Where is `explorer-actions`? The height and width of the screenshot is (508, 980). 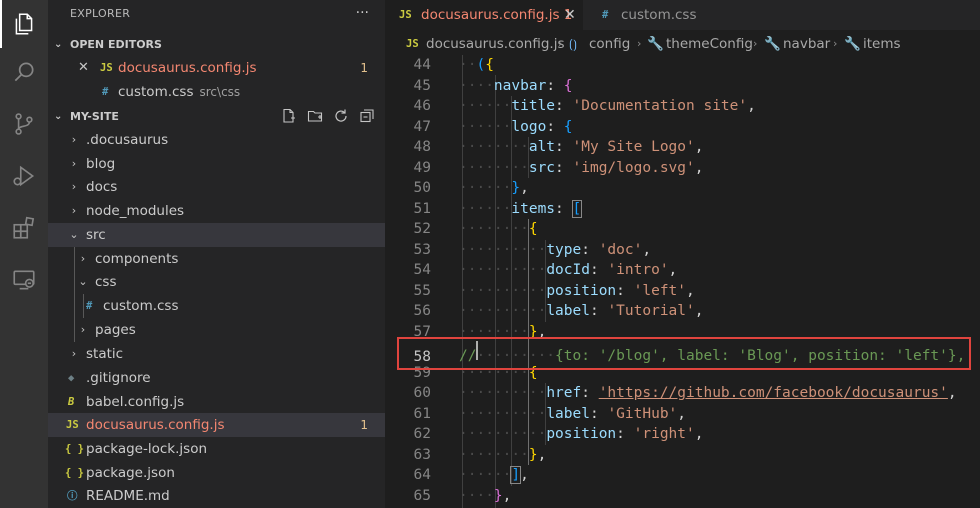 explorer-actions is located at coordinates (328, 116).